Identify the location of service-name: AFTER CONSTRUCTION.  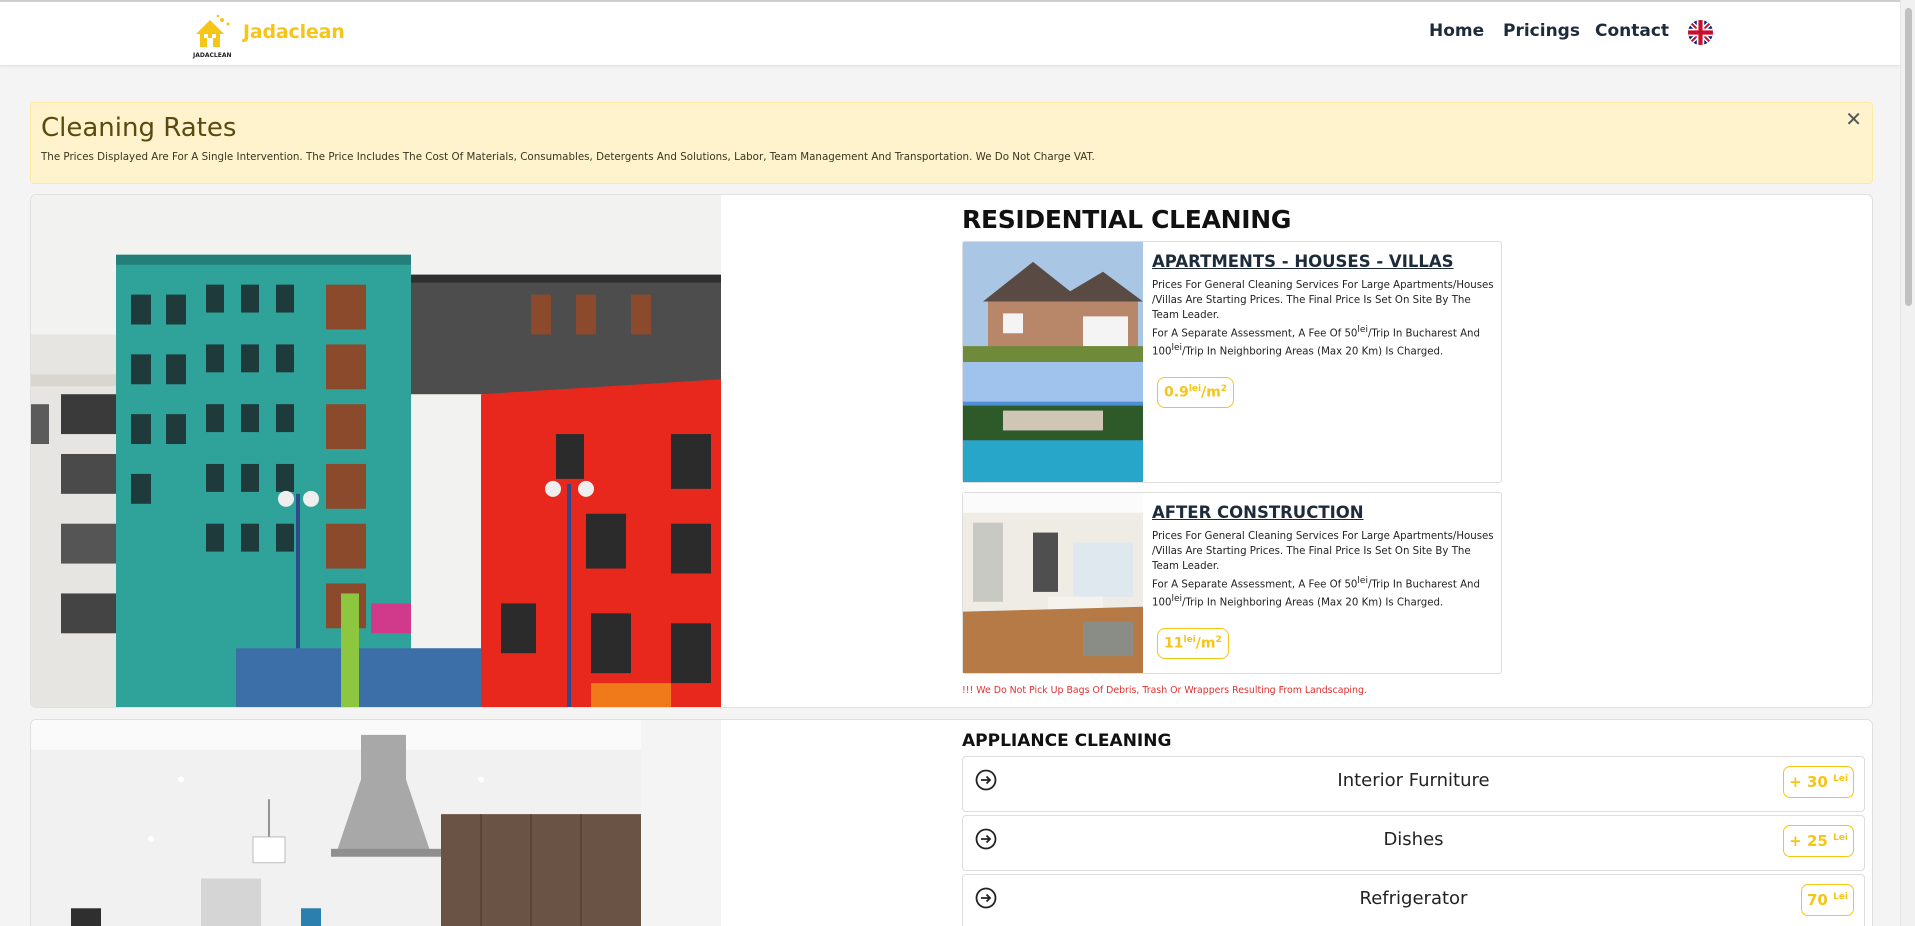
(1258, 512).